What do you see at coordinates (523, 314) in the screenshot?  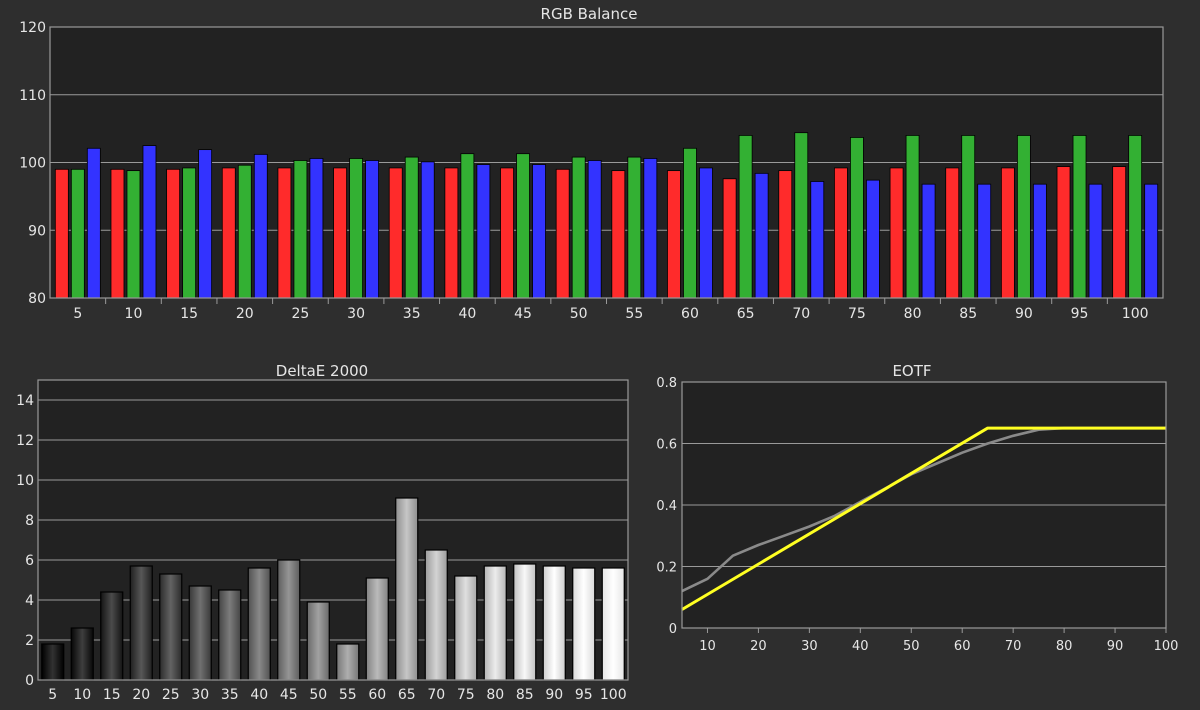 I see `rgb-x-tick-label: 45` at bounding box center [523, 314].